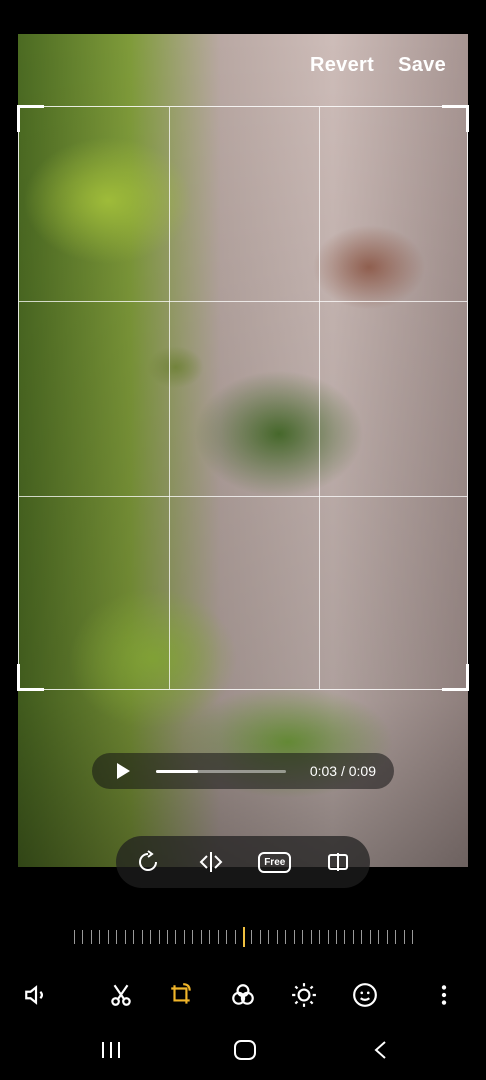 This screenshot has height=1080, width=486. What do you see at coordinates (177, 771) in the screenshot?
I see `progress-fill` at bounding box center [177, 771].